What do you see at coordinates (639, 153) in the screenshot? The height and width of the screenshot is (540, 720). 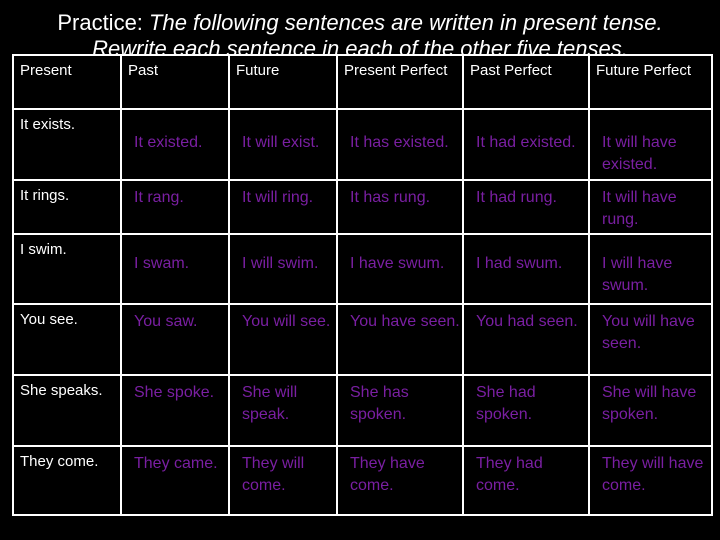 I see `answer-cell: It will have existed.` at bounding box center [639, 153].